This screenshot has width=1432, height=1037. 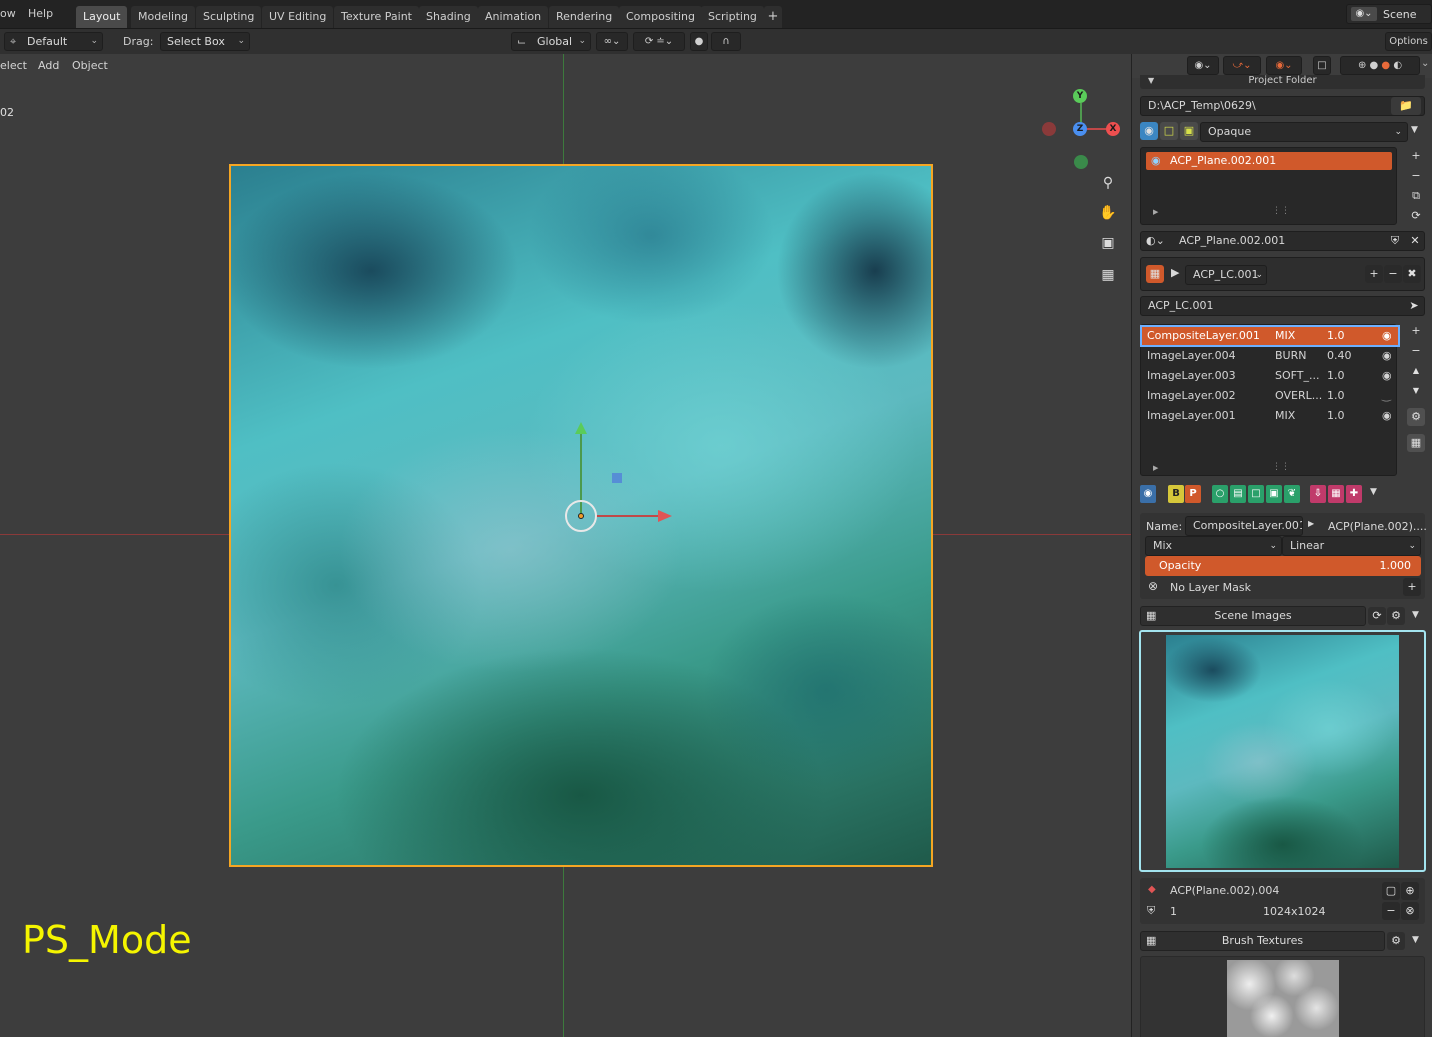 What do you see at coordinates (1148, 494) in the screenshot?
I see `view-eye-icon: ◉` at bounding box center [1148, 494].